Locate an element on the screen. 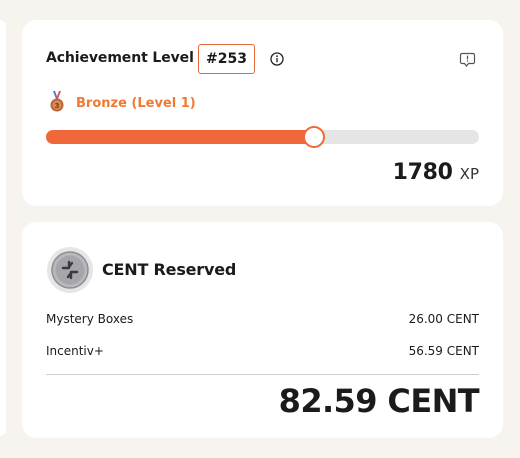 This screenshot has width=520, height=458. xp-progress-fill is located at coordinates (180, 137).